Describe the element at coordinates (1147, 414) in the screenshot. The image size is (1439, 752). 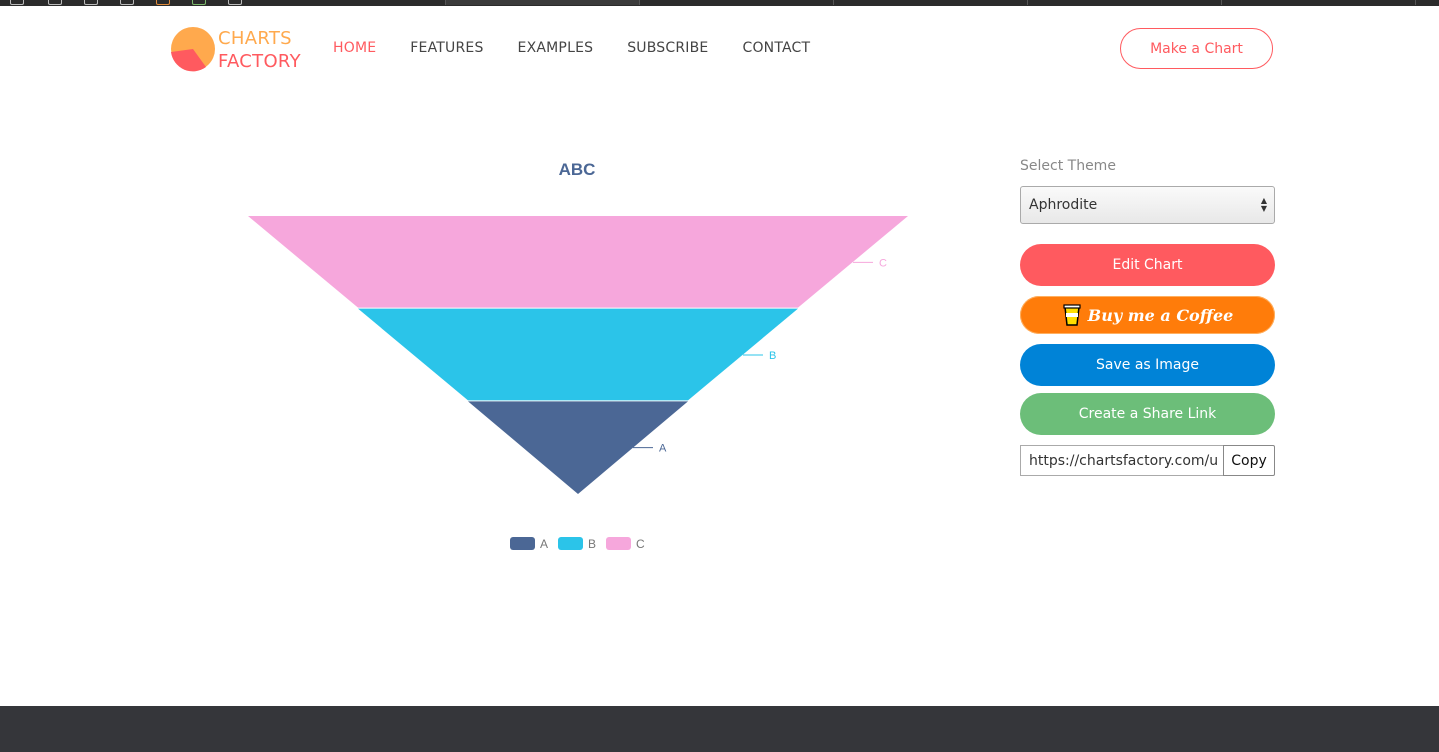
I see `create-share-link-button: Create a Share Link` at that location.